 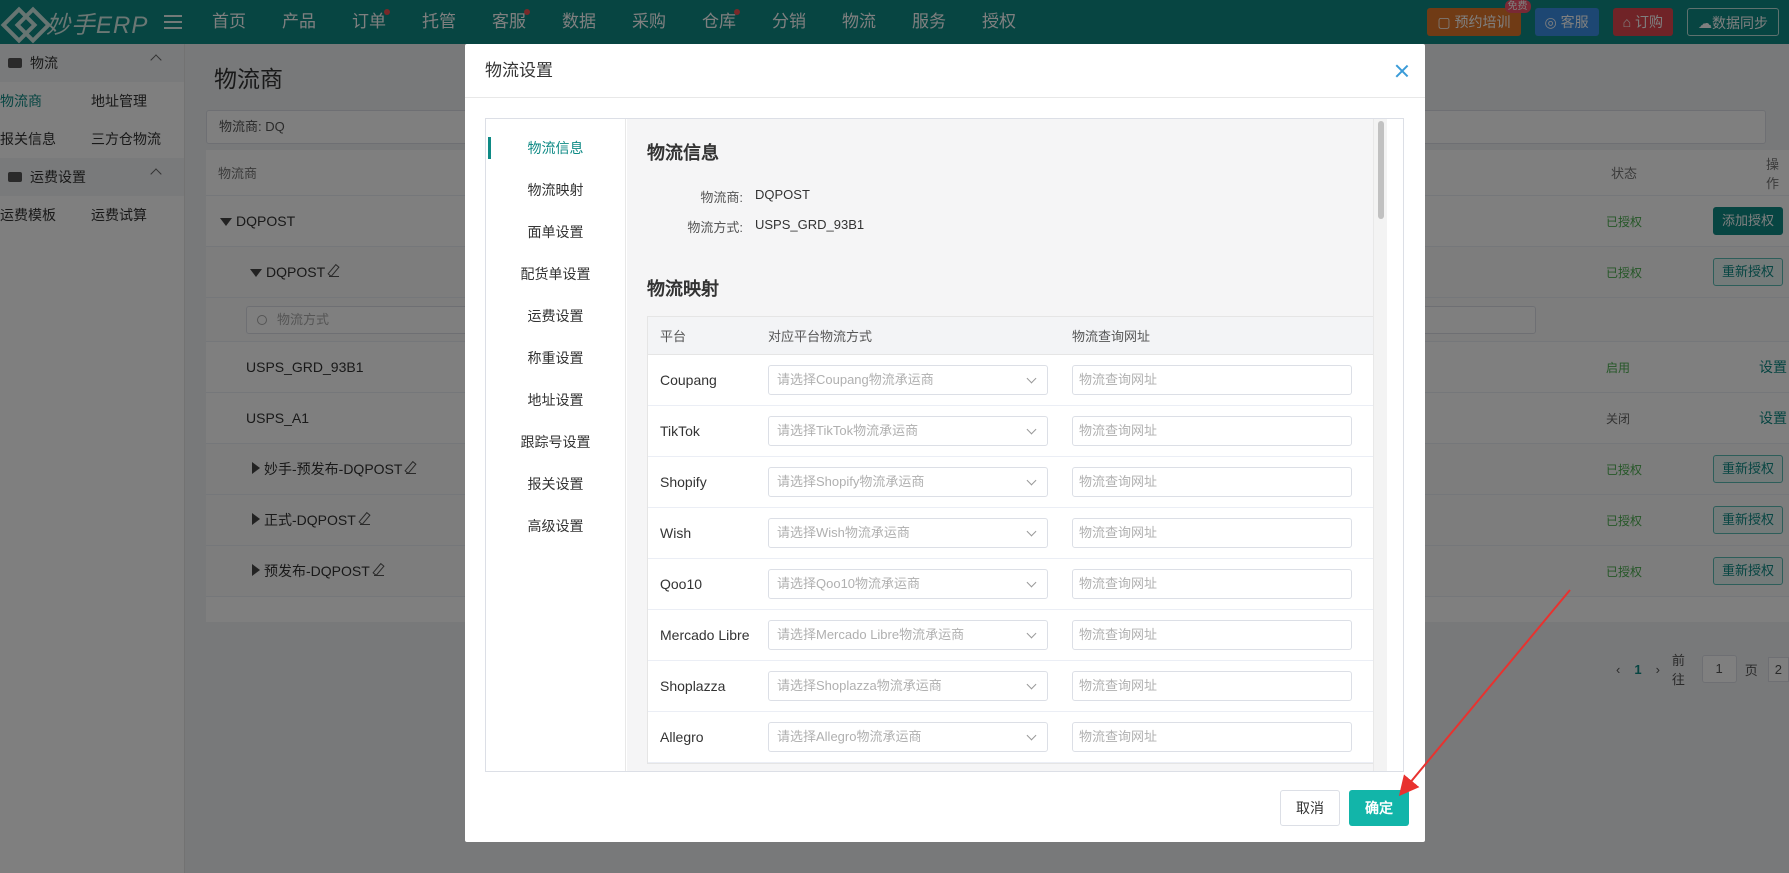 I want to click on tab-picking-list-settings: 配货单设置, so click(x=555, y=274).